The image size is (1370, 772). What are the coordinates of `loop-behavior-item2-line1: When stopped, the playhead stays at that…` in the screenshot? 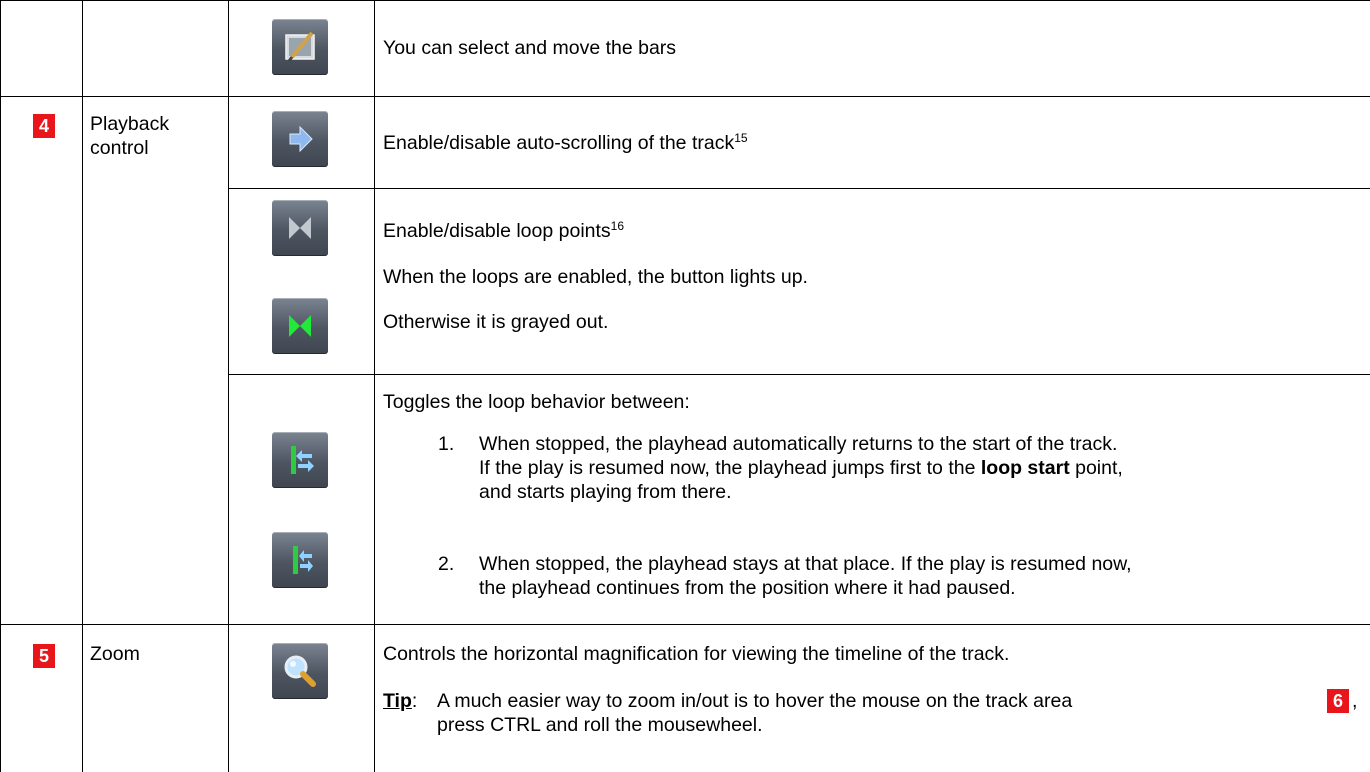 It's located at (805, 564).